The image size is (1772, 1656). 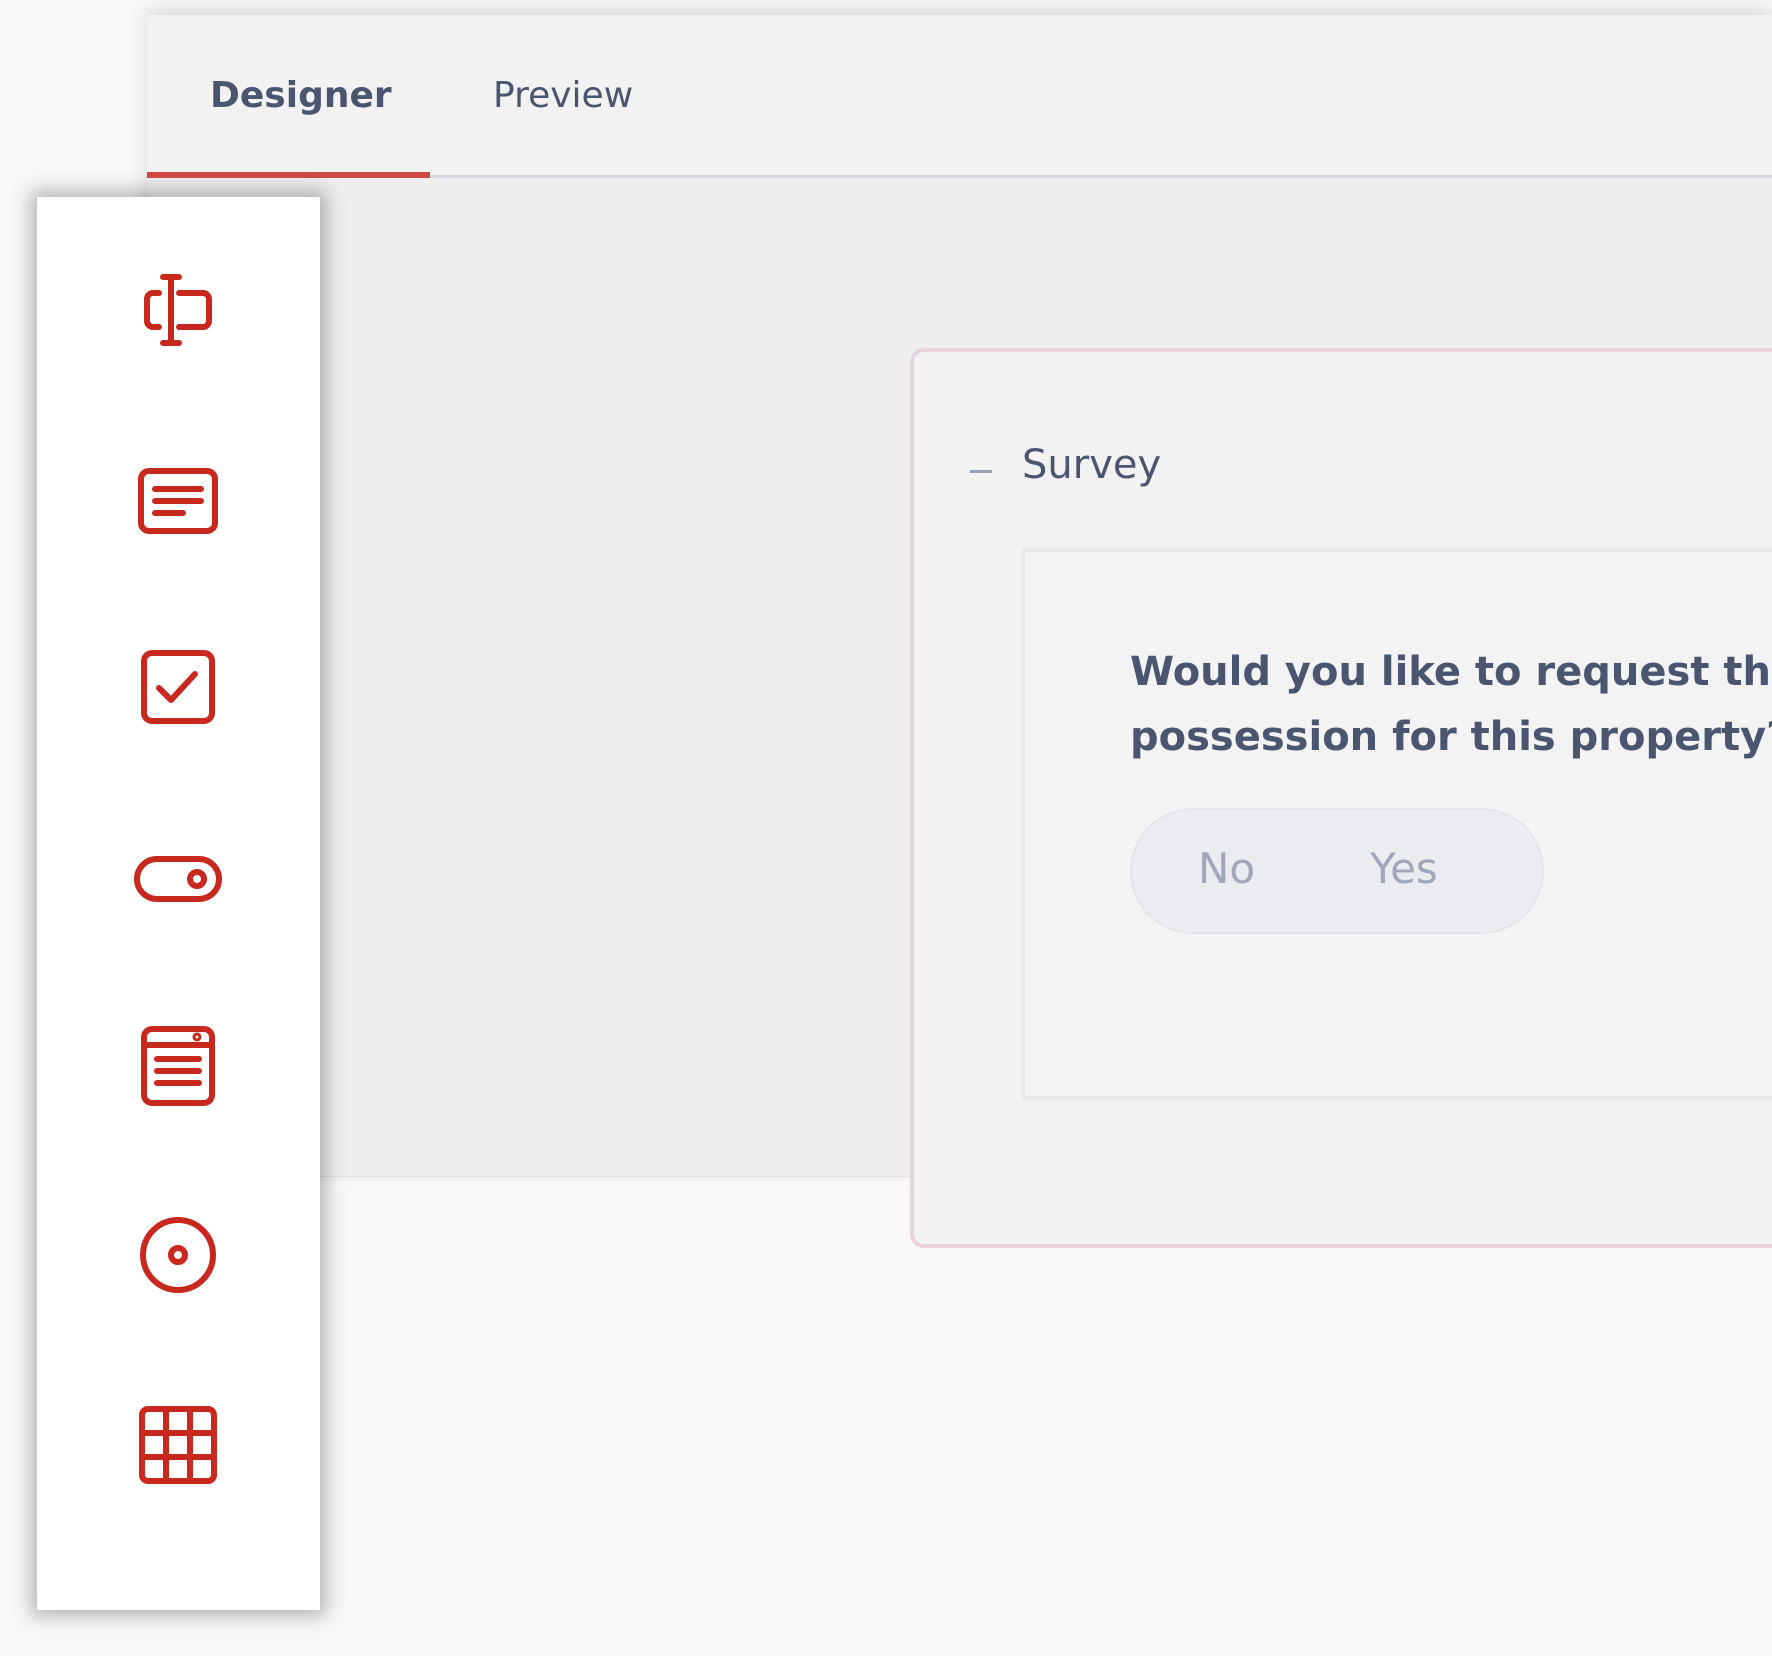 I want to click on toolbox-item-comment, so click(x=178, y=502).